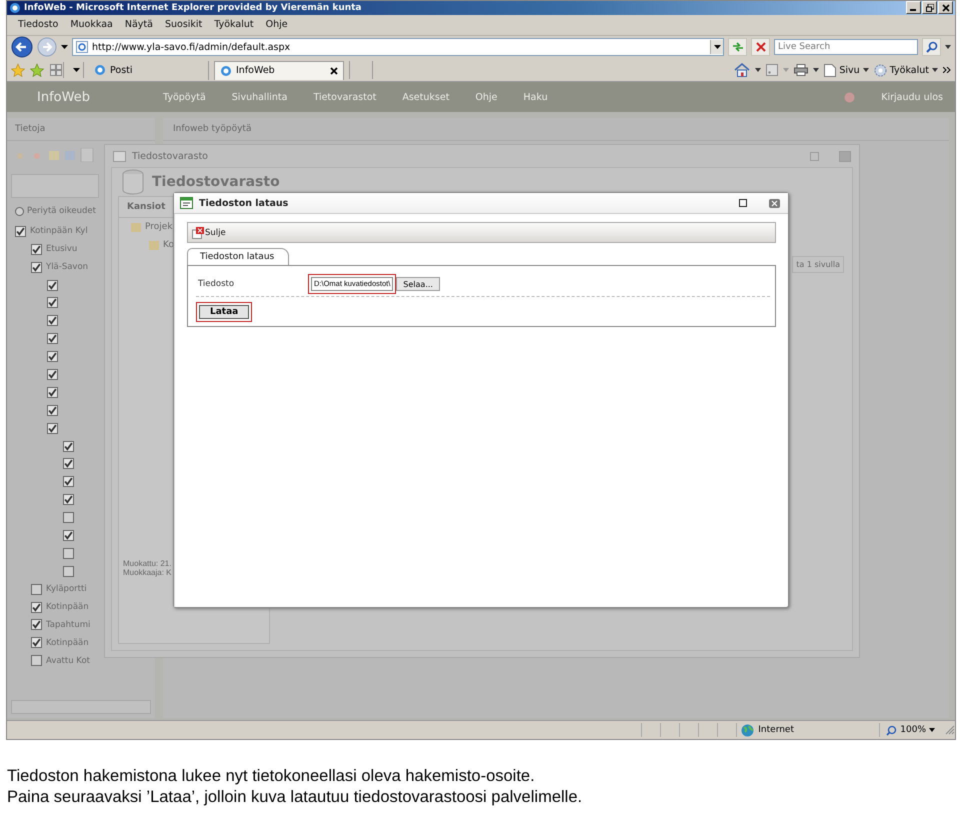 The image size is (960, 824). I want to click on browser-logo-icon, so click(15, 8).